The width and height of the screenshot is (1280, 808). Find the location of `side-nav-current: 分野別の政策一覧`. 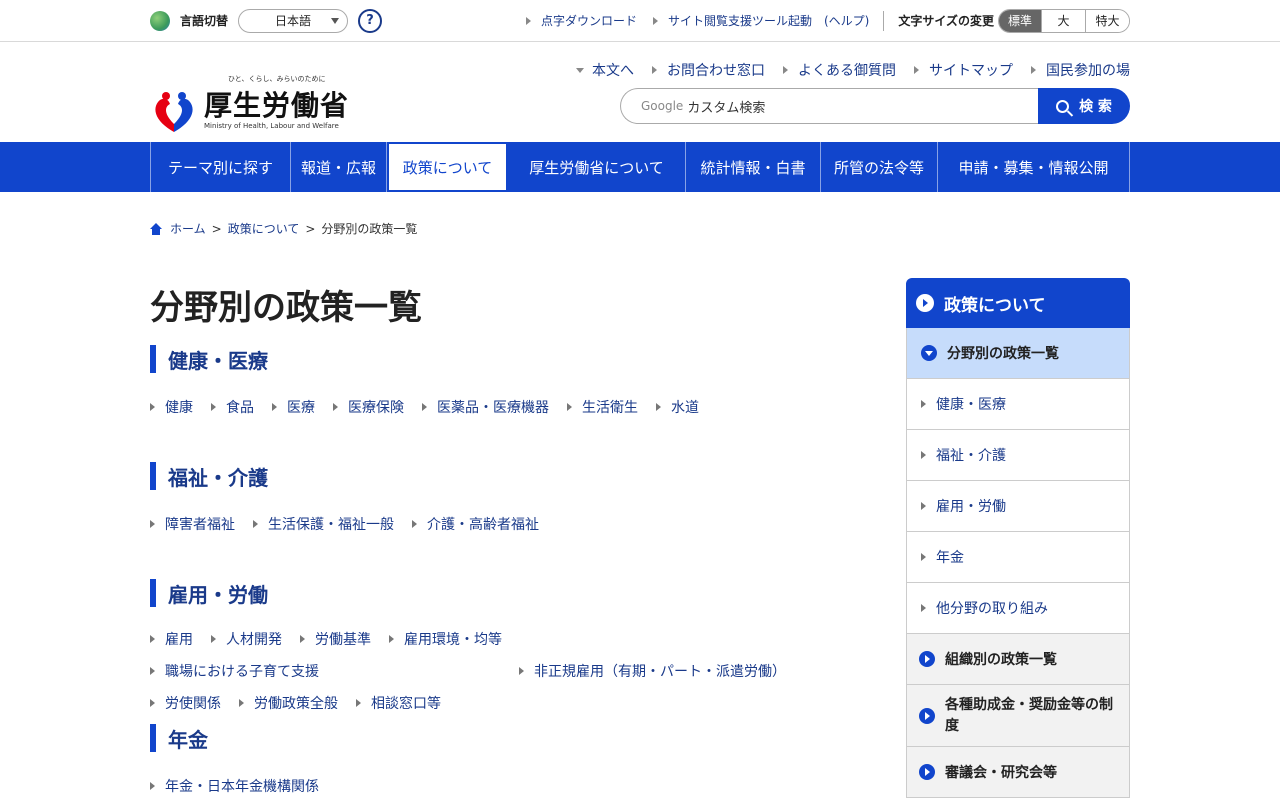

side-nav-current: 分野別の政策一覧 is located at coordinates (1018, 353).